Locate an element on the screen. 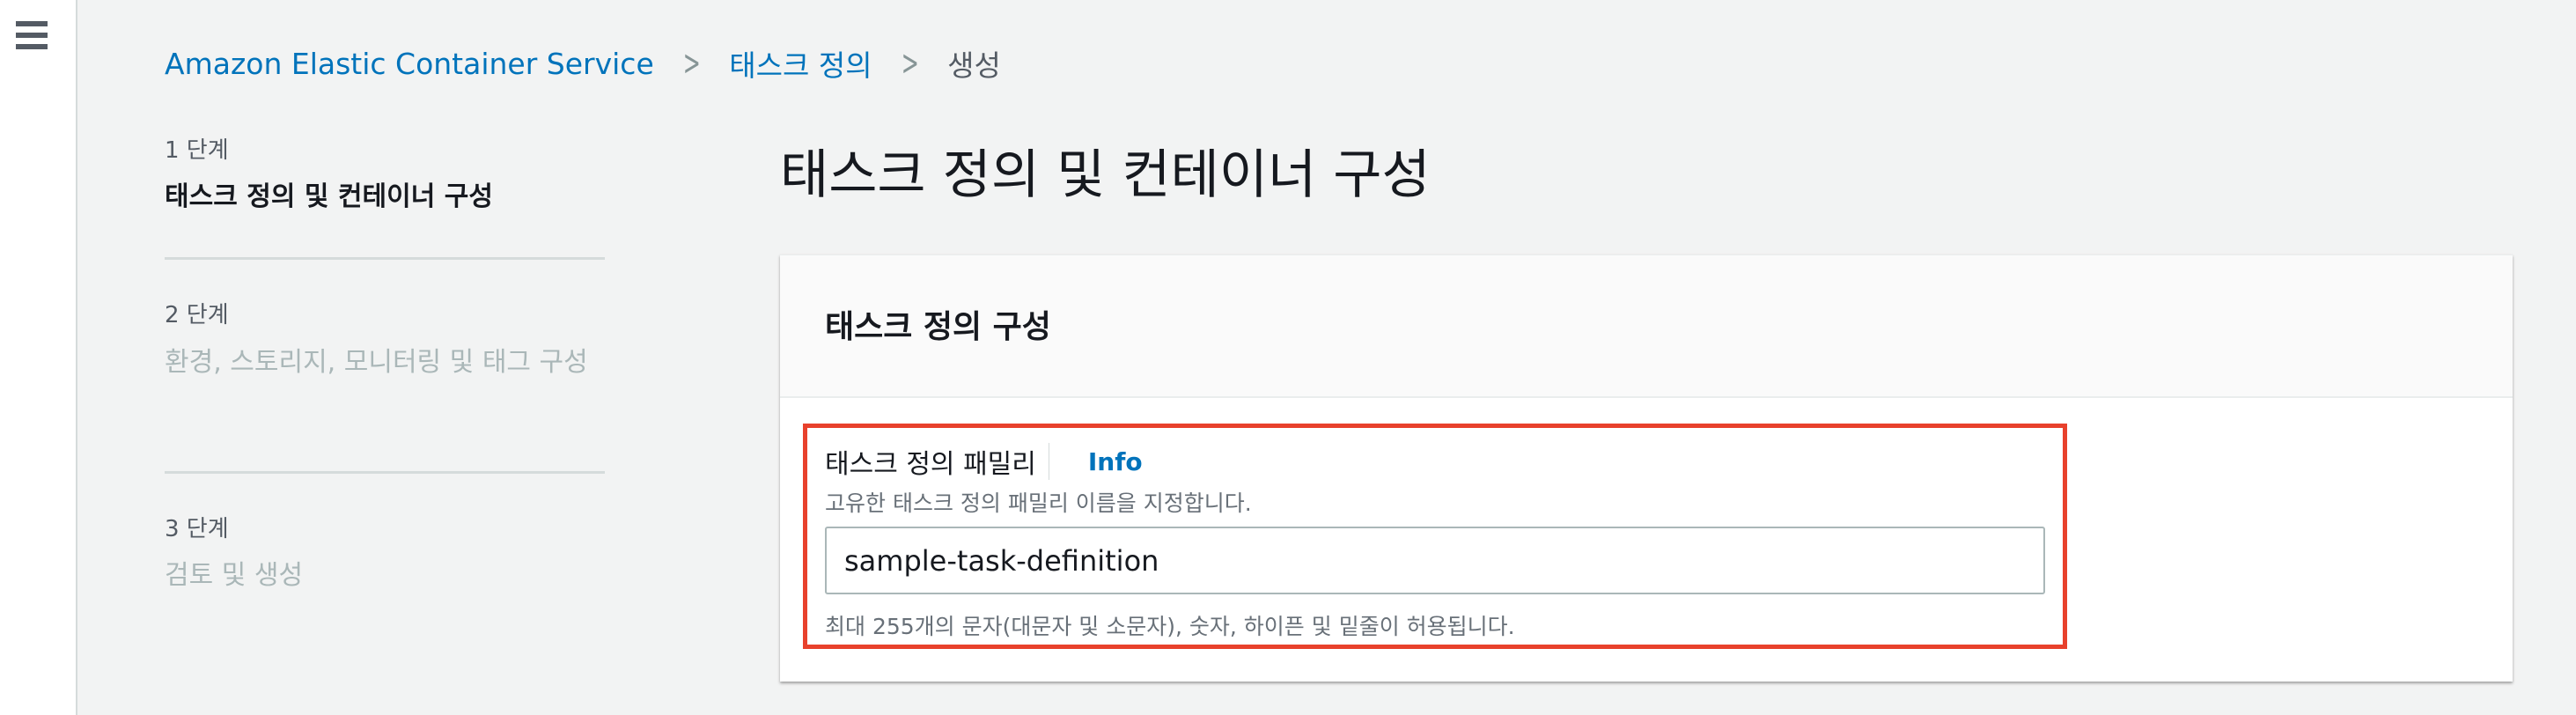 The height and width of the screenshot is (715, 2576). hamburger-icon is located at coordinates (32, 35).